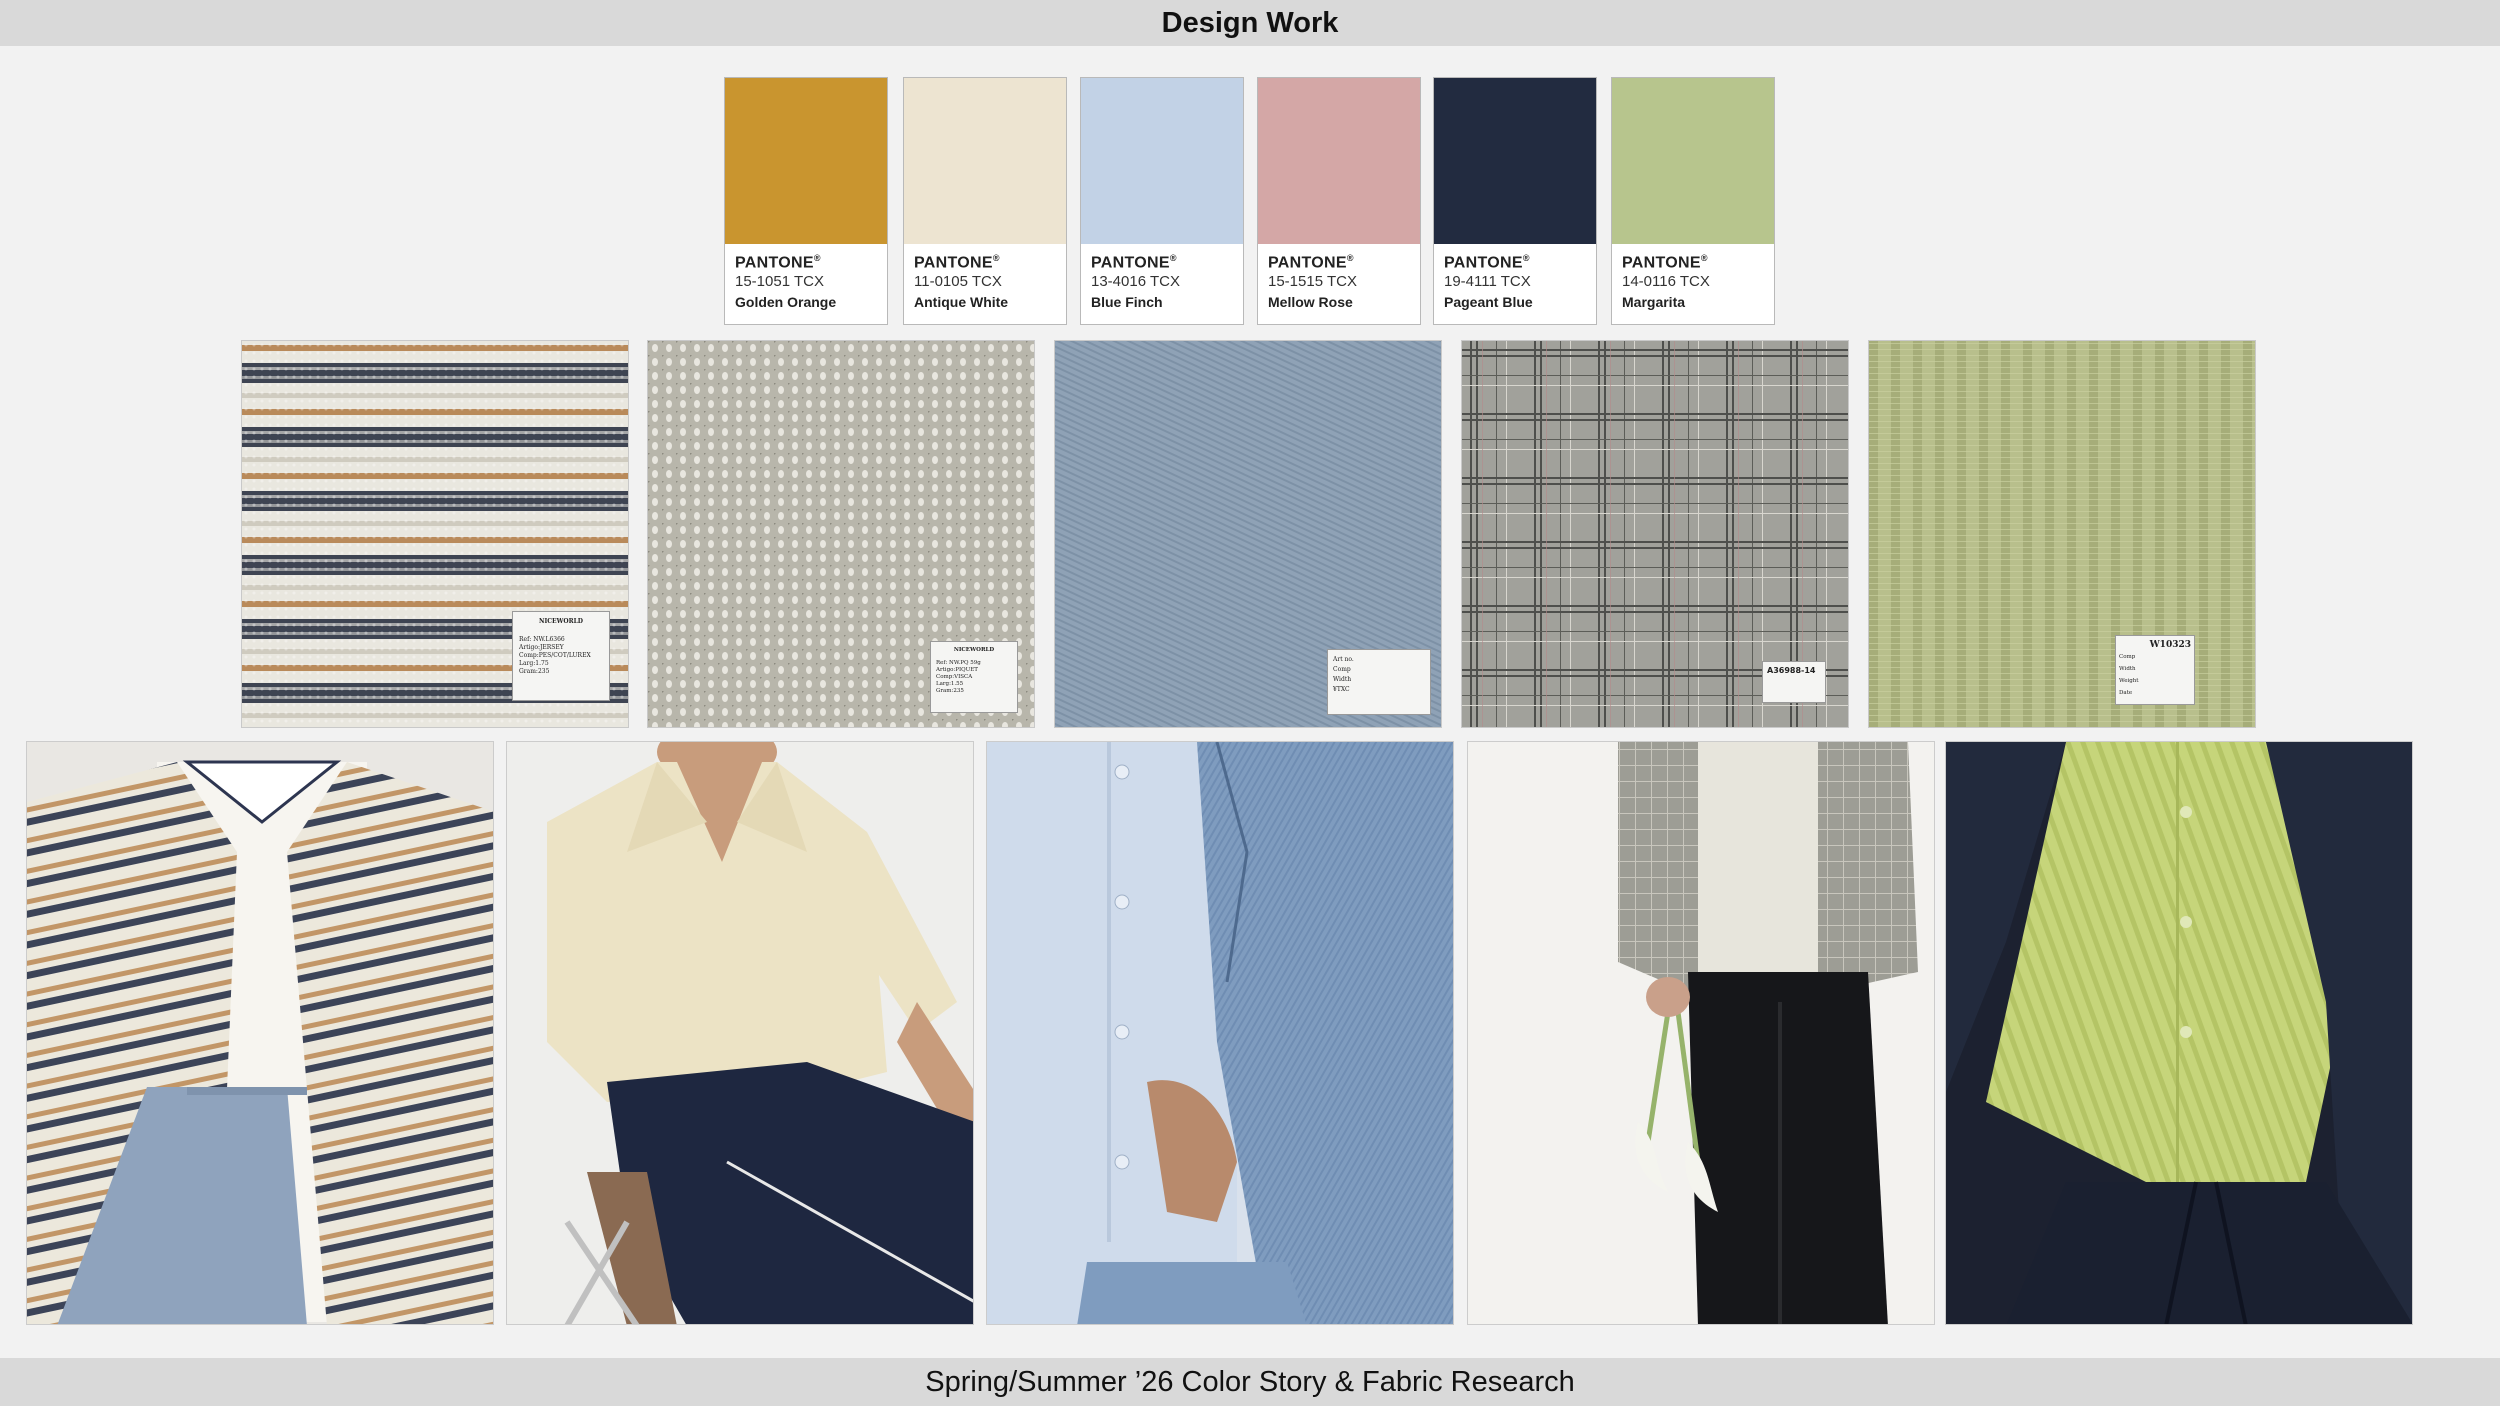 This screenshot has height=1406, width=2500. Describe the element at coordinates (1312, 282) in the screenshot. I see `chip-code: 15-1515 TCX` at that location.